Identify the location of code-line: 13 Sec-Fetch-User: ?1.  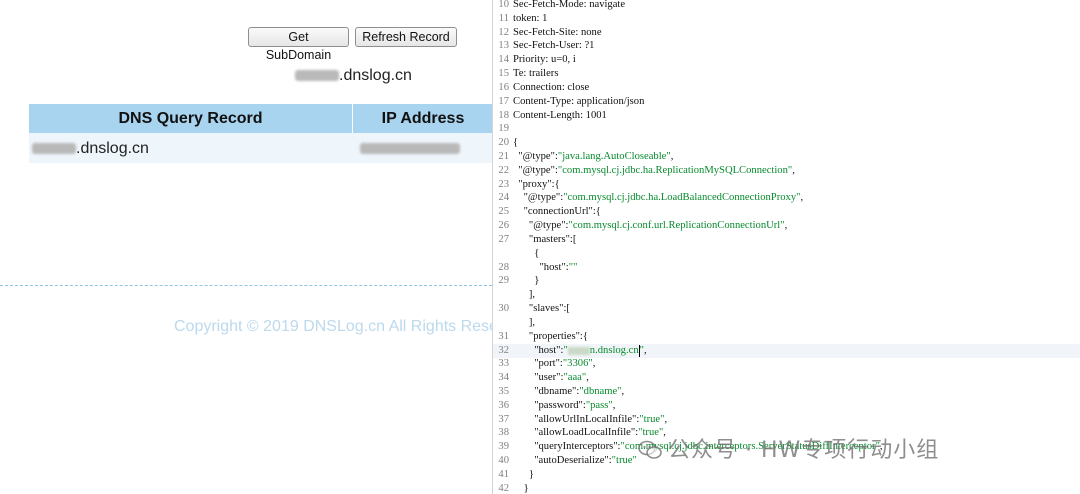
(786, 46).